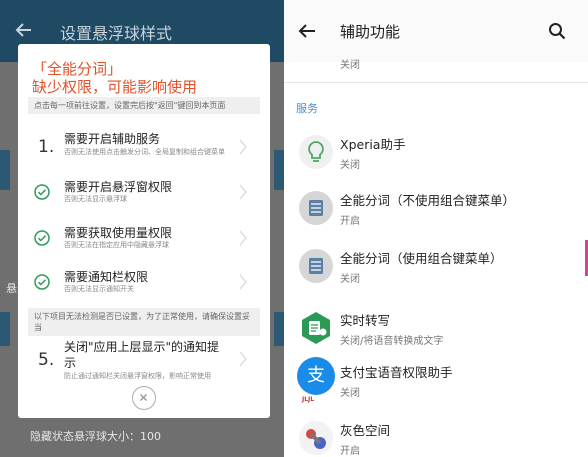 The height and width of the screenshot is (457, 588). I want to click on service-item-tagger-no-combo: 全能分词（不使用组合键菜单） 开启, so click(436, 214).